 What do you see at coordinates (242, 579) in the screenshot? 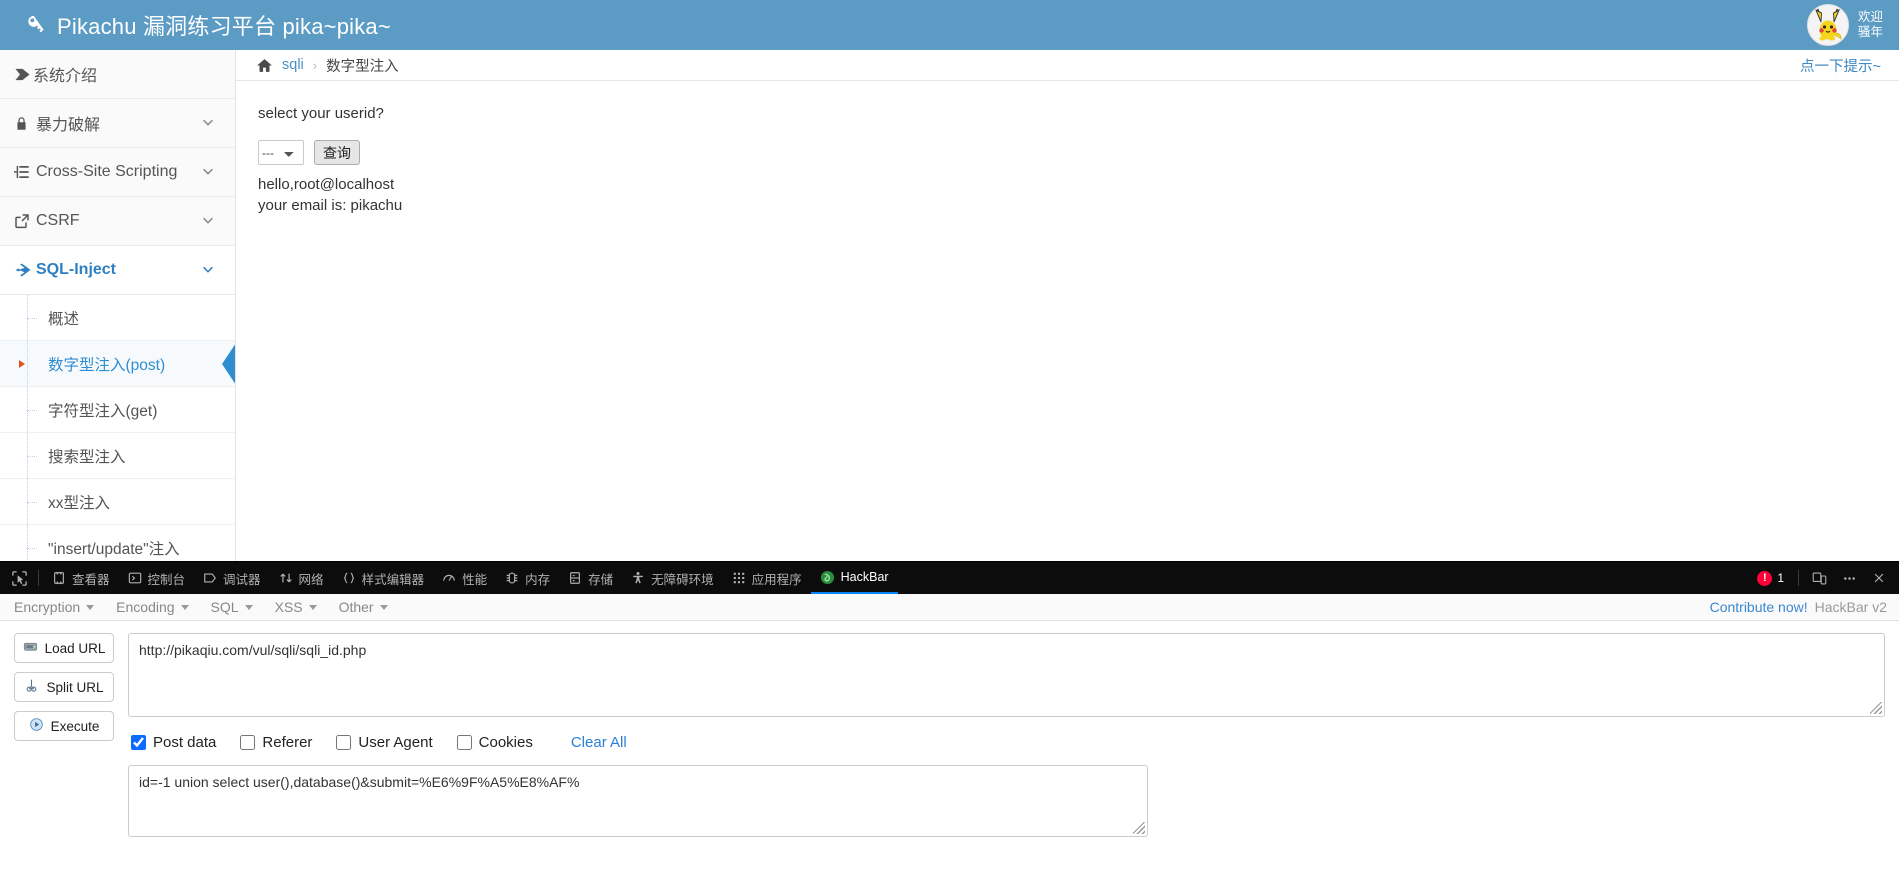
I see `tab-label: 调试器` at bounding box center [242, 579].